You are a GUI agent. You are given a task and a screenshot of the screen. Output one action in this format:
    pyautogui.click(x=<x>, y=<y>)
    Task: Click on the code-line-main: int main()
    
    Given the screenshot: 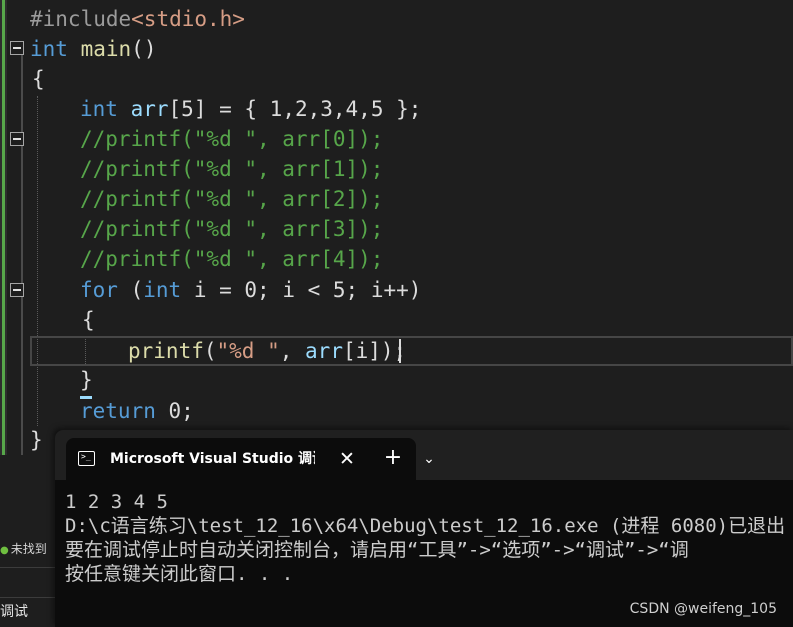 What is the action you would take?
    pyautogui.click(x=93, y=49)
    